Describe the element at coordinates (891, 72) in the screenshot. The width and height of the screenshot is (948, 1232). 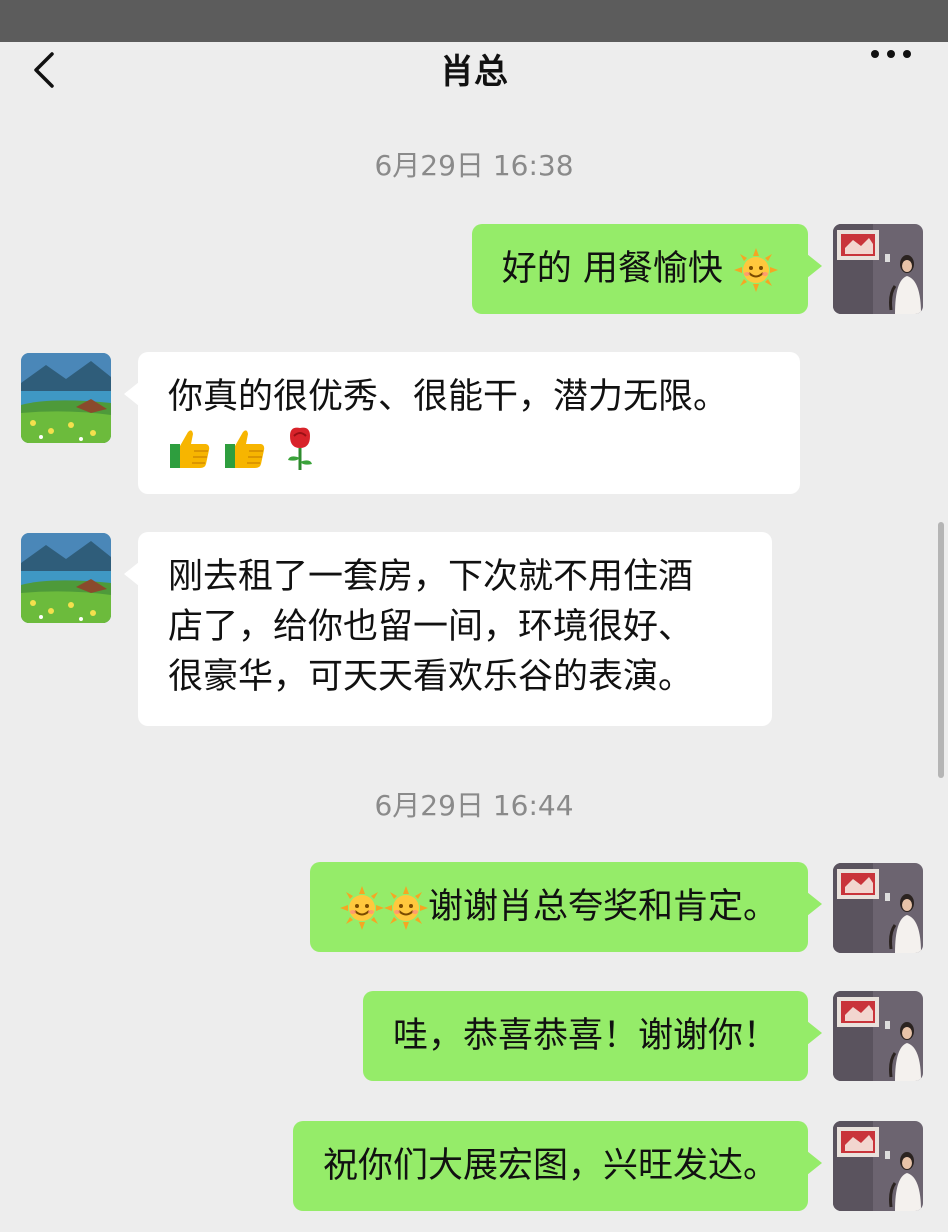
I see `more-dots-icon` at that location.